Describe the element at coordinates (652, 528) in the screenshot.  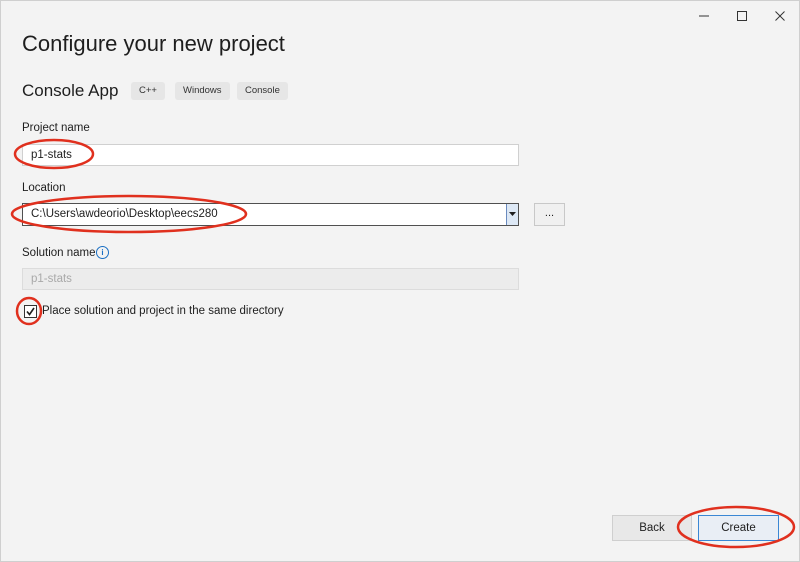
I see `back-button: Back` at that location.